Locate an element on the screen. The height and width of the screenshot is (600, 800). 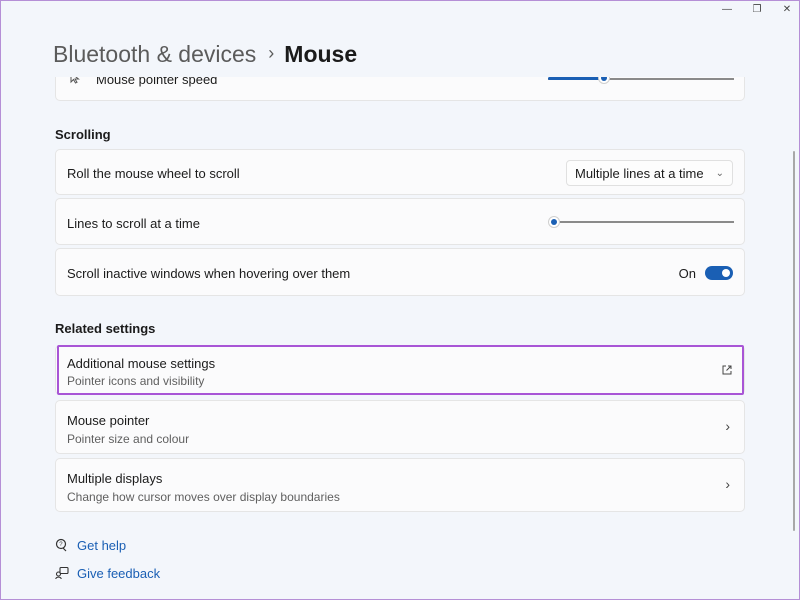
chevron-down-icon: ⌄ is located at coordinates (719, 173).